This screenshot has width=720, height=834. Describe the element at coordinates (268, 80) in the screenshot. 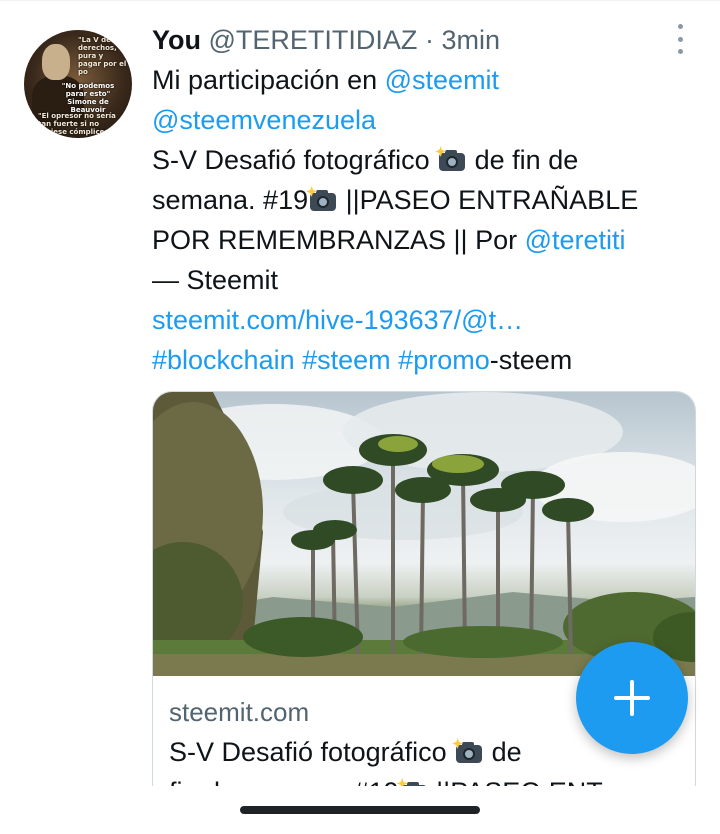

I see `text-segment: Mi participación en` at that location.